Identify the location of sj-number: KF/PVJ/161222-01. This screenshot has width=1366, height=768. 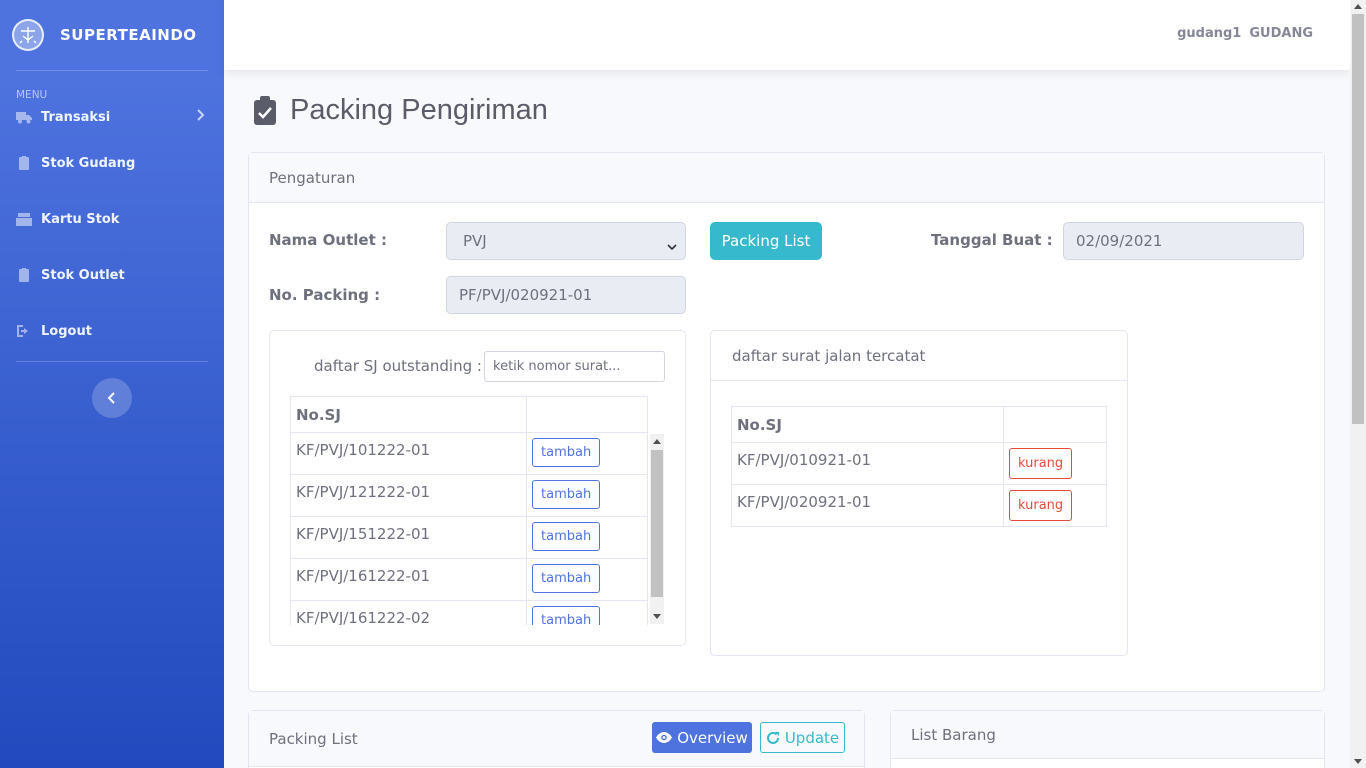
(408, 579).